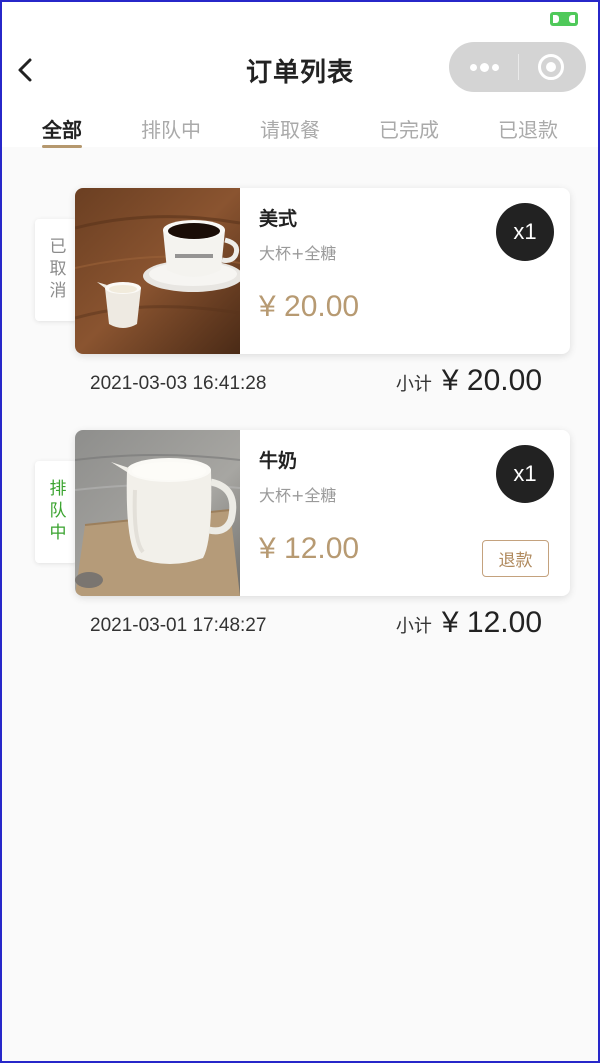 This screenshot has height=1063, width=600. I want to click on target-circle-icon, so click(552, 67).